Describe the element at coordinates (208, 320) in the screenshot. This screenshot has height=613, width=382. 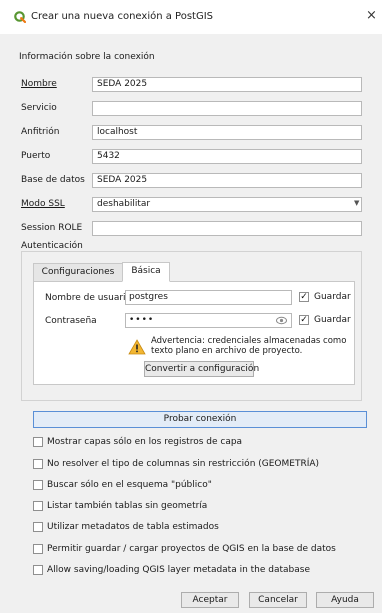
I see `password-field: ••••` at that location.